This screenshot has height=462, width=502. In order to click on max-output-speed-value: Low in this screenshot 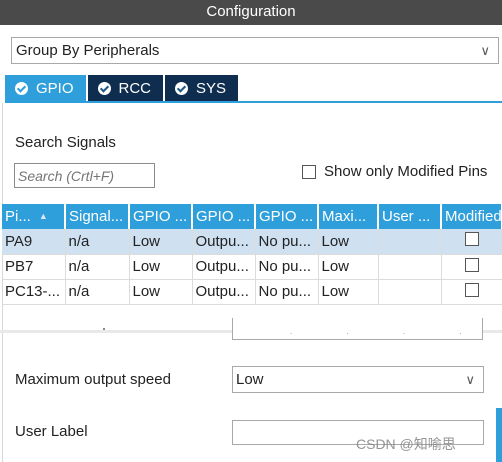, I will do `click(250, 379)`.